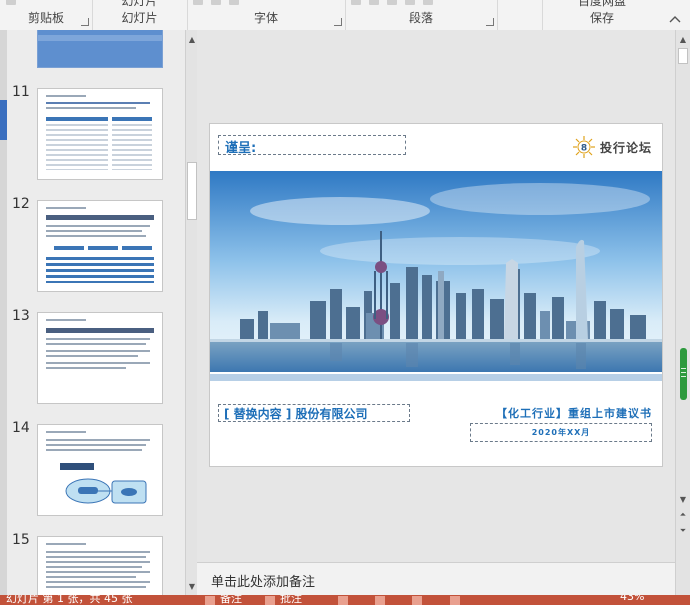 The image size is (690, 605). What do you see at coordinates (21, 204) in the screenshot?
I see `slide-number: 12` at bounding box center [21, 204].